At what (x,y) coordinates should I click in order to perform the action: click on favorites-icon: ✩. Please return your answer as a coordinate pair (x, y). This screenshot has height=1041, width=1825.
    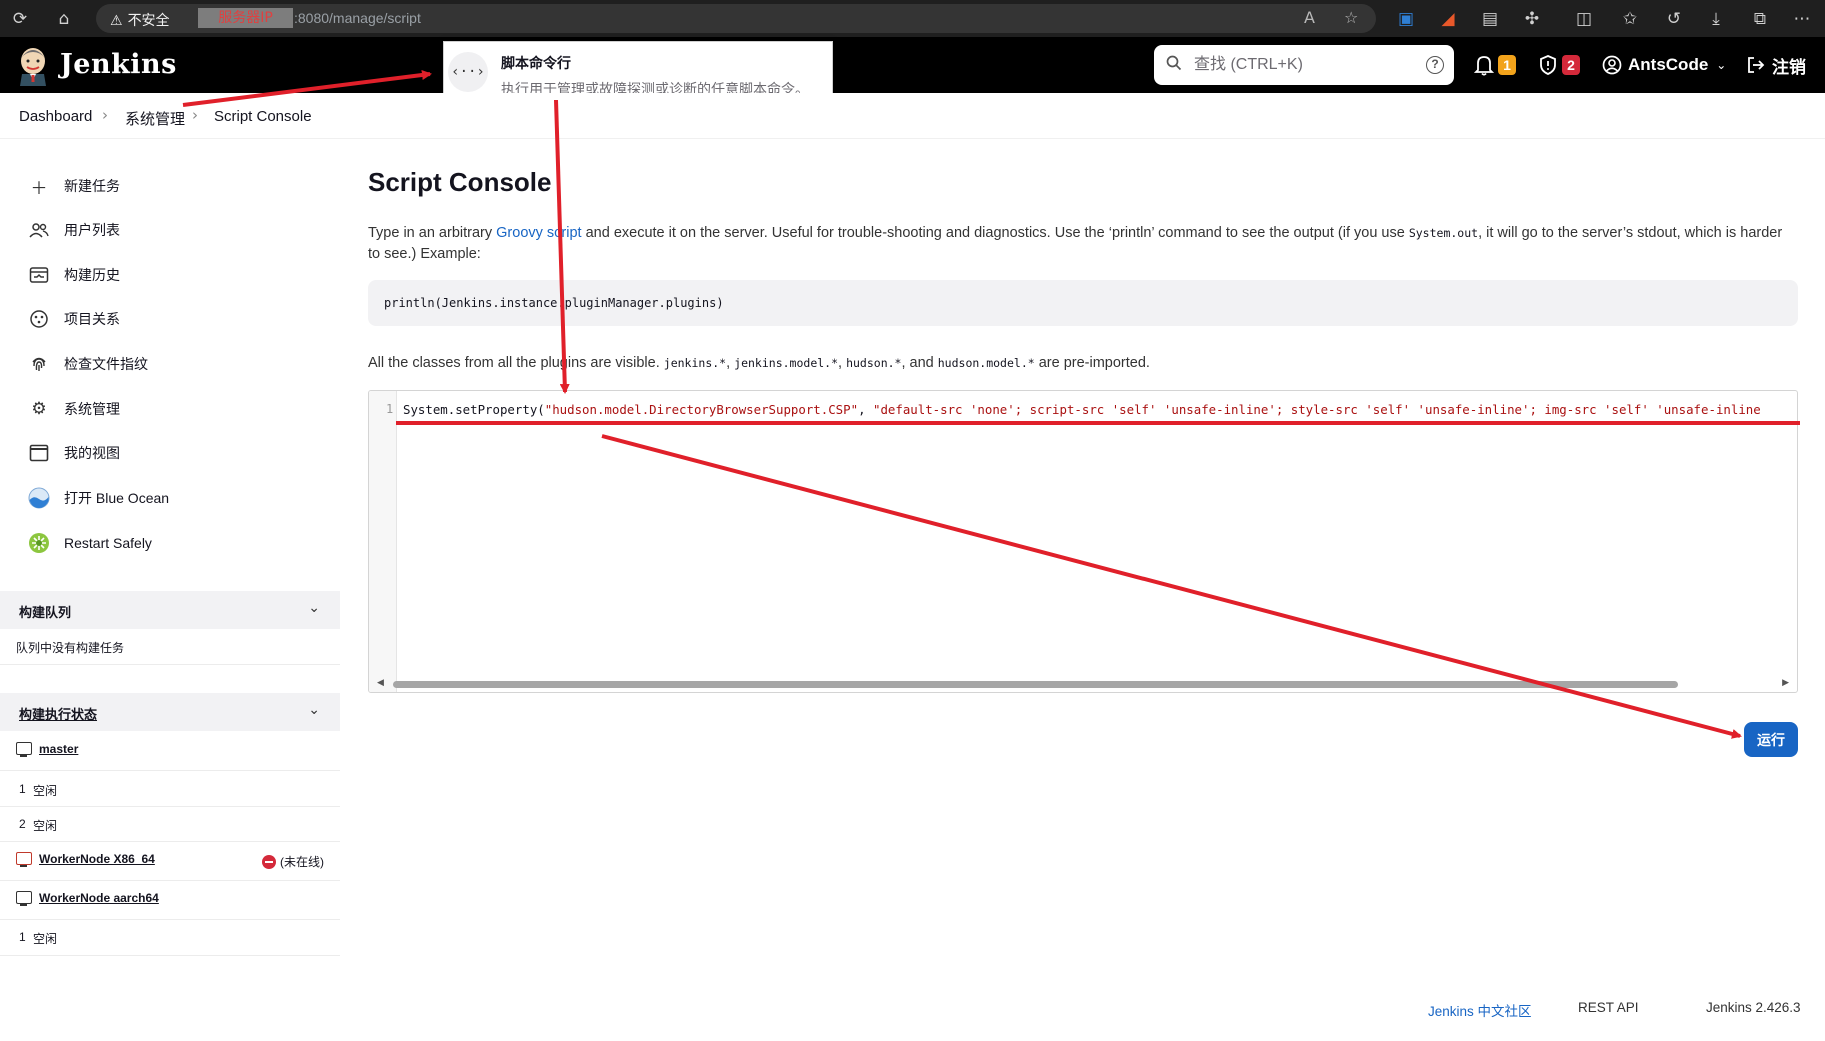
    Looking at the image, I should click on (1630, 19).